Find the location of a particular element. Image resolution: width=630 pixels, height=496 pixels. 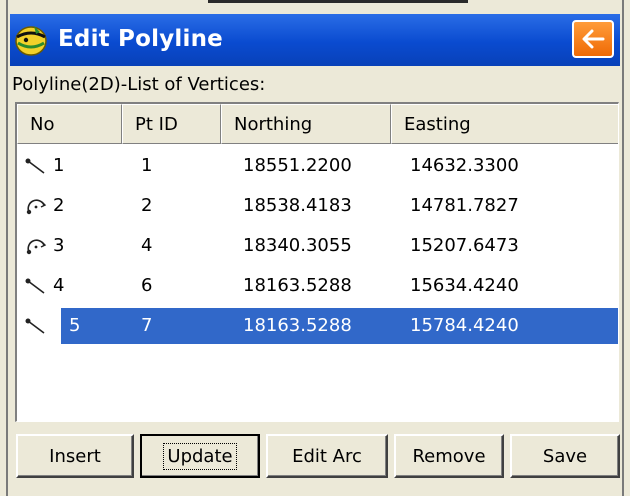

column-header-pt-id: Pt ID is located at coordinates (171, 124).